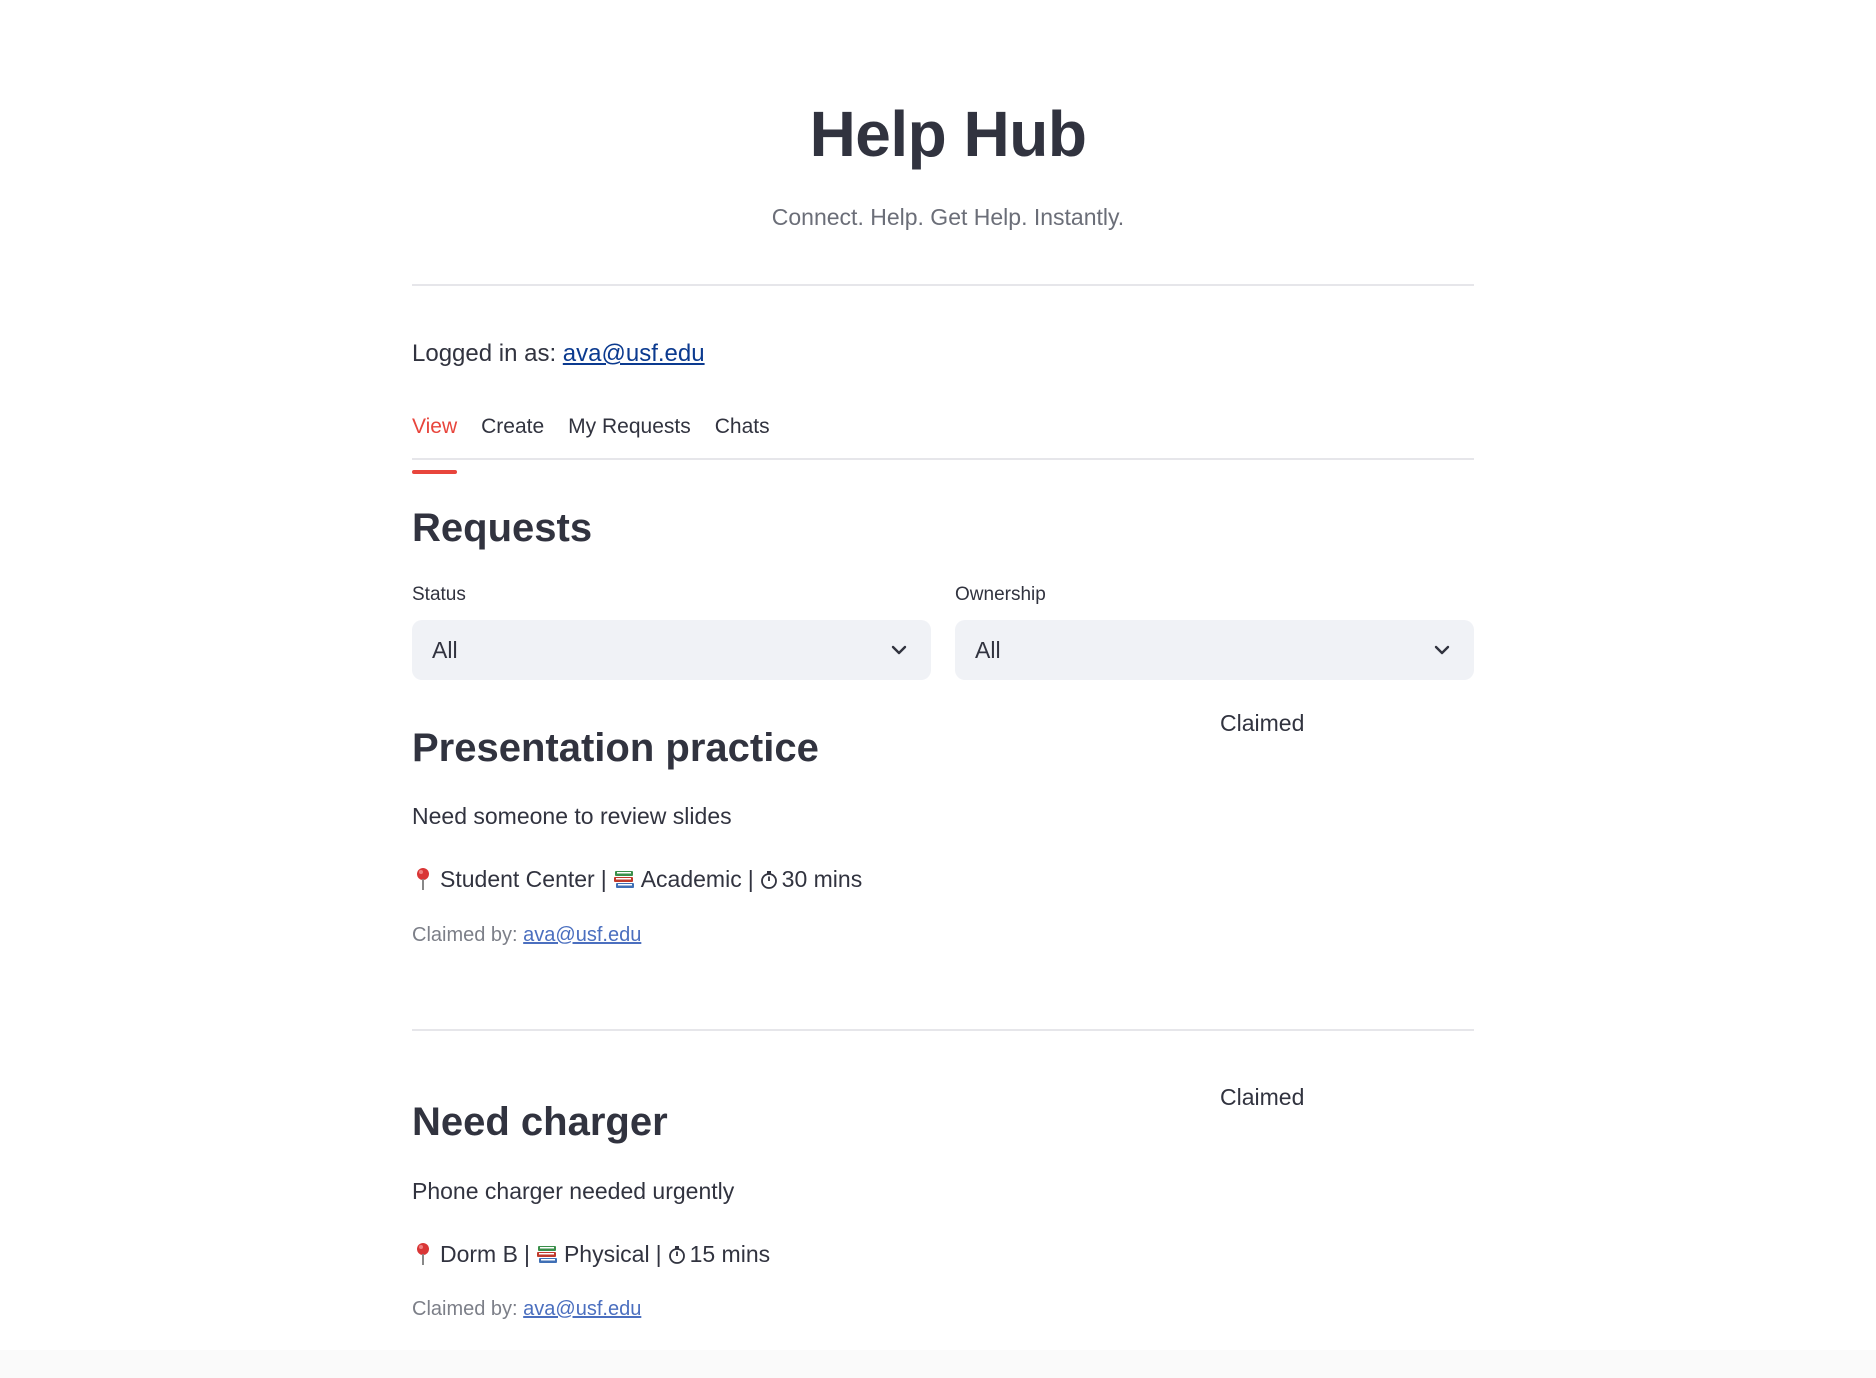 The width and height of the screenshot is (1876, 1378). What do you see at coordinates (558, 354) in the screenshot?
I see `login-status: Logged in as: ava@usf.edu` at bounding box center [558, 354].